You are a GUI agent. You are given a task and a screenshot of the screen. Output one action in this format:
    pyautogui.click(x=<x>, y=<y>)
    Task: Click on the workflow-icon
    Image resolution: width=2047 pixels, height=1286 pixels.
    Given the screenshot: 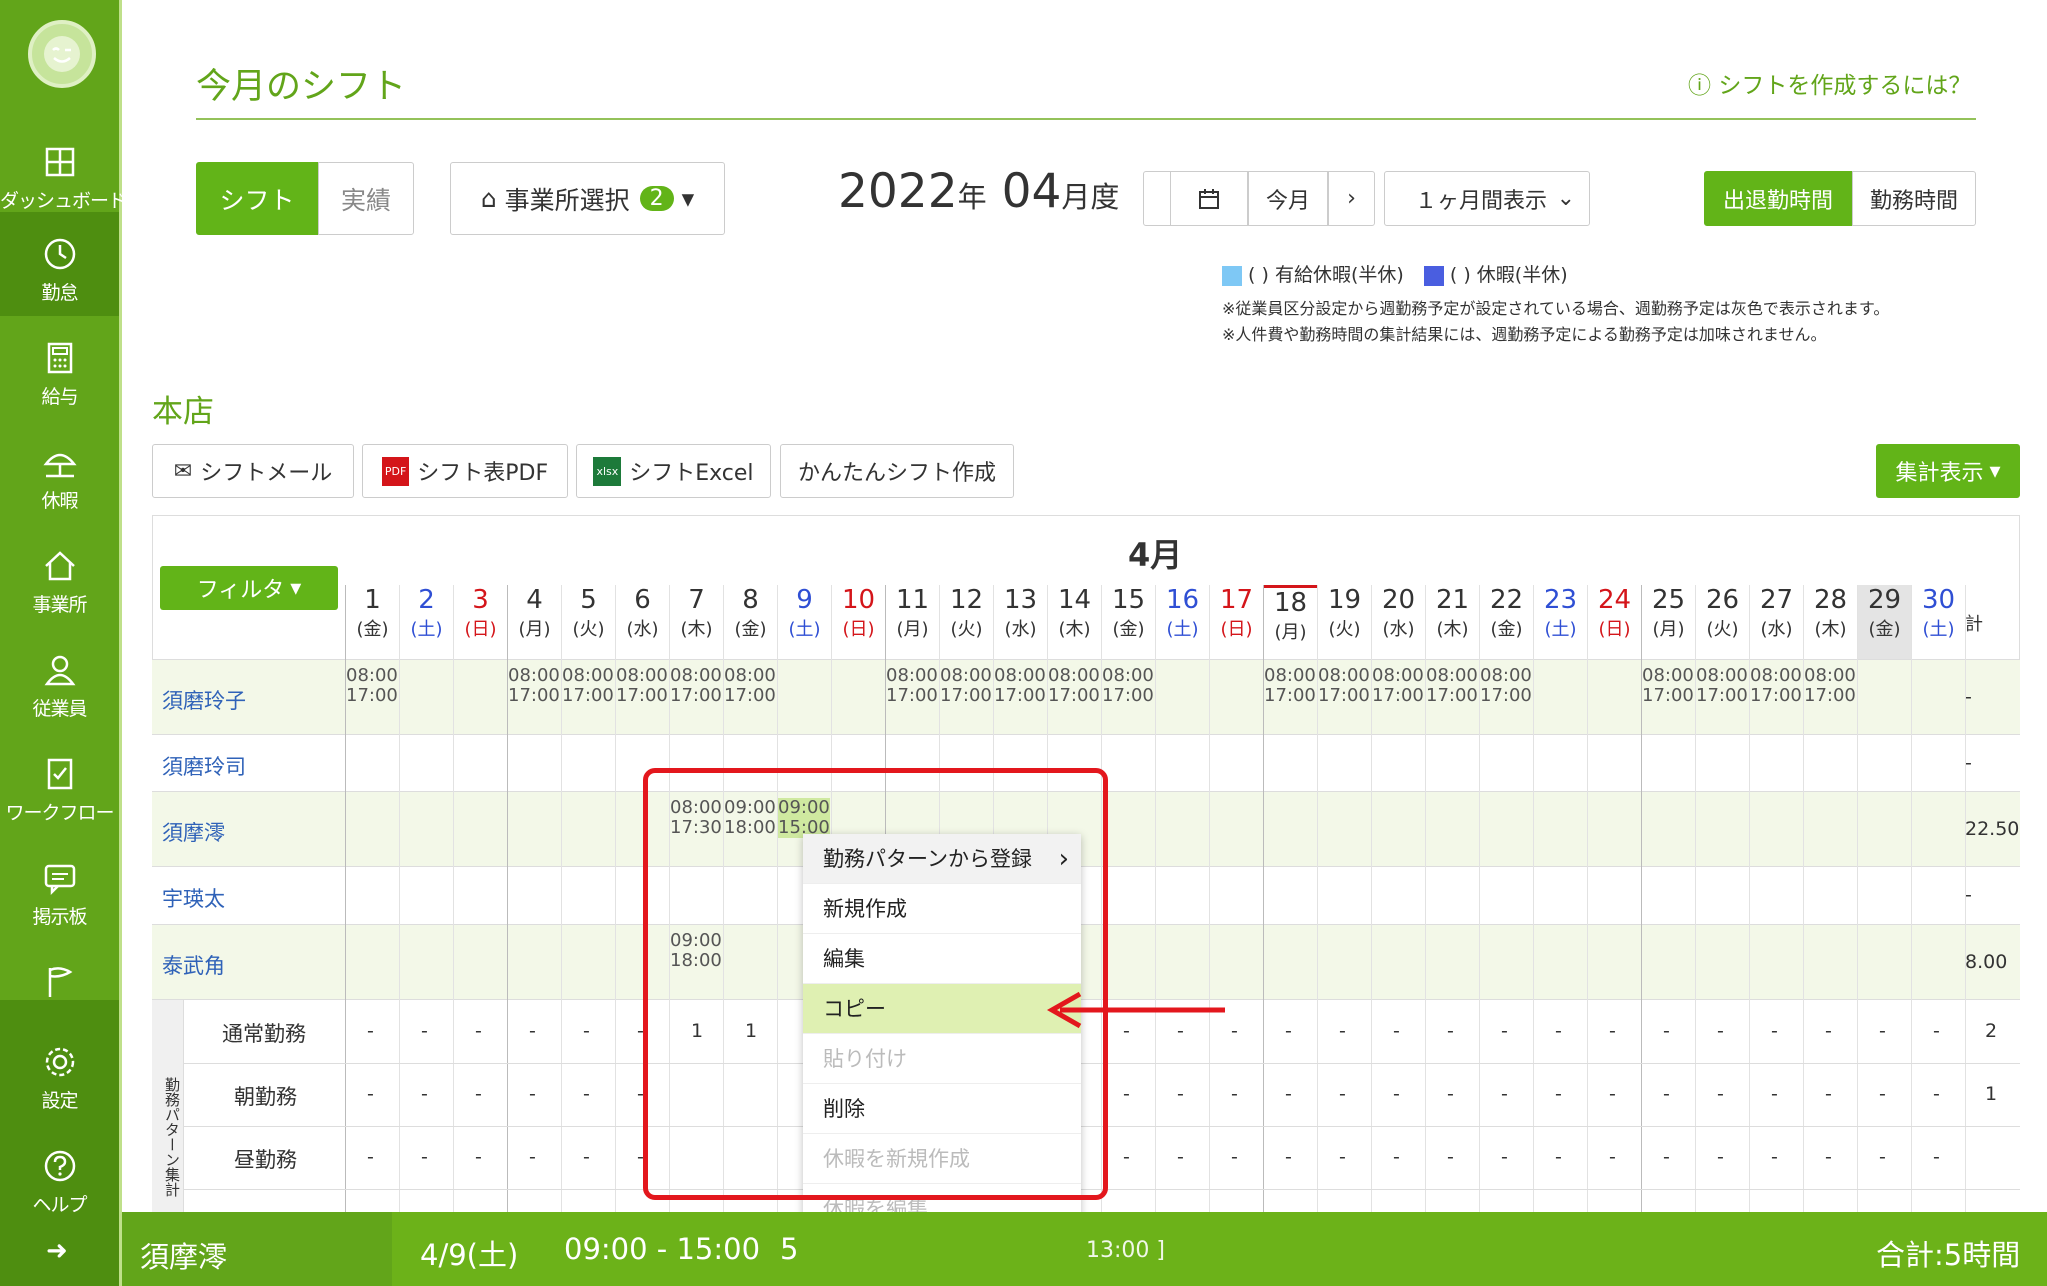 What is the action you would take?
    pyautogui.click(x=59, y=774)
    